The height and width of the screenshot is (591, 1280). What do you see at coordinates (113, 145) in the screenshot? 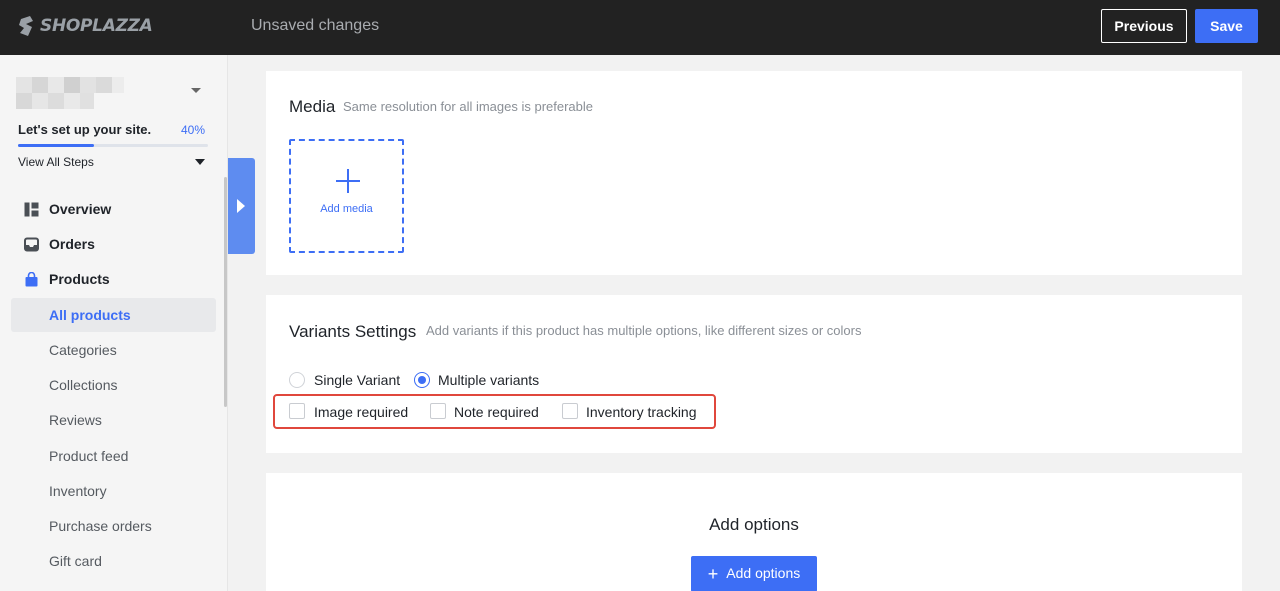
I see `setup-progress-bar` at bounding box center [113, 145].